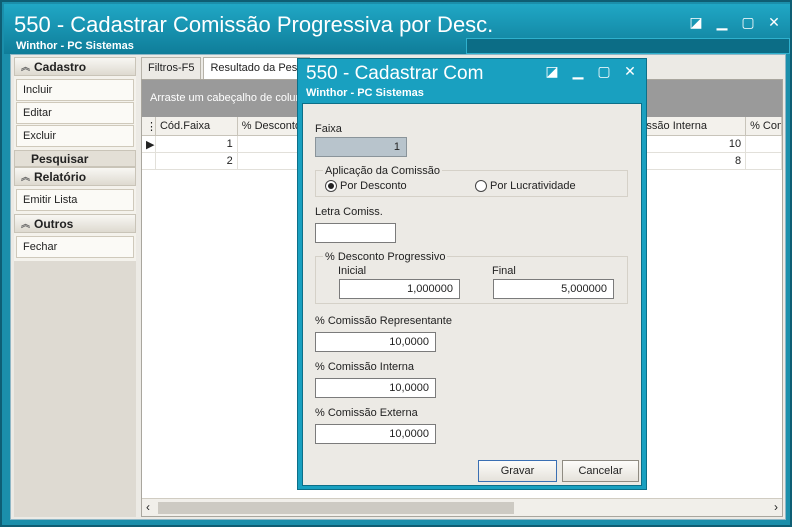 Image resolution: width=792 pixels, height=527 pixels. I want to click on tab-resultado: Resultado da Pesq, so click(257, 68).